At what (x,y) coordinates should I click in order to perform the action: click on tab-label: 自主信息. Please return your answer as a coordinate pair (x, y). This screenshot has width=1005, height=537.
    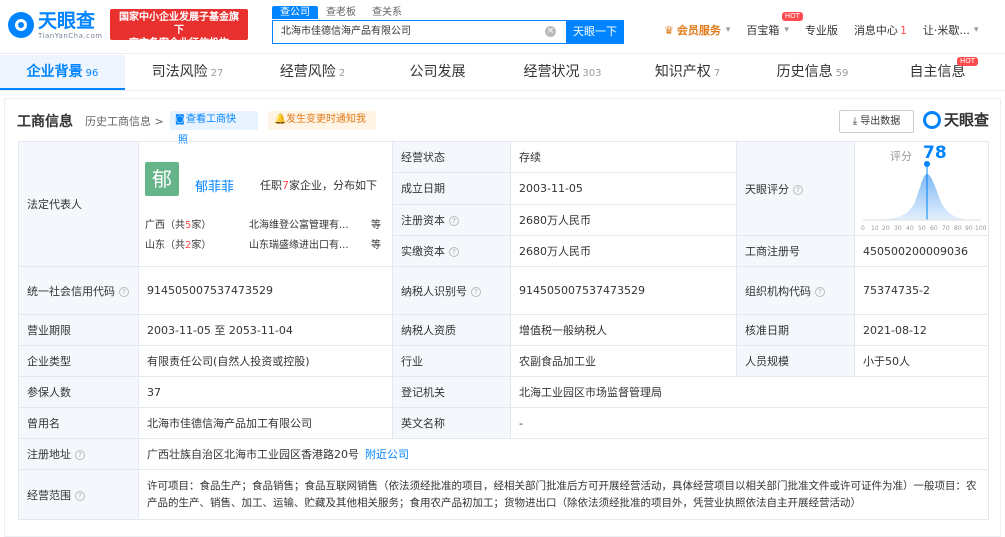
    Looking at the image, I should click on (937, 72).